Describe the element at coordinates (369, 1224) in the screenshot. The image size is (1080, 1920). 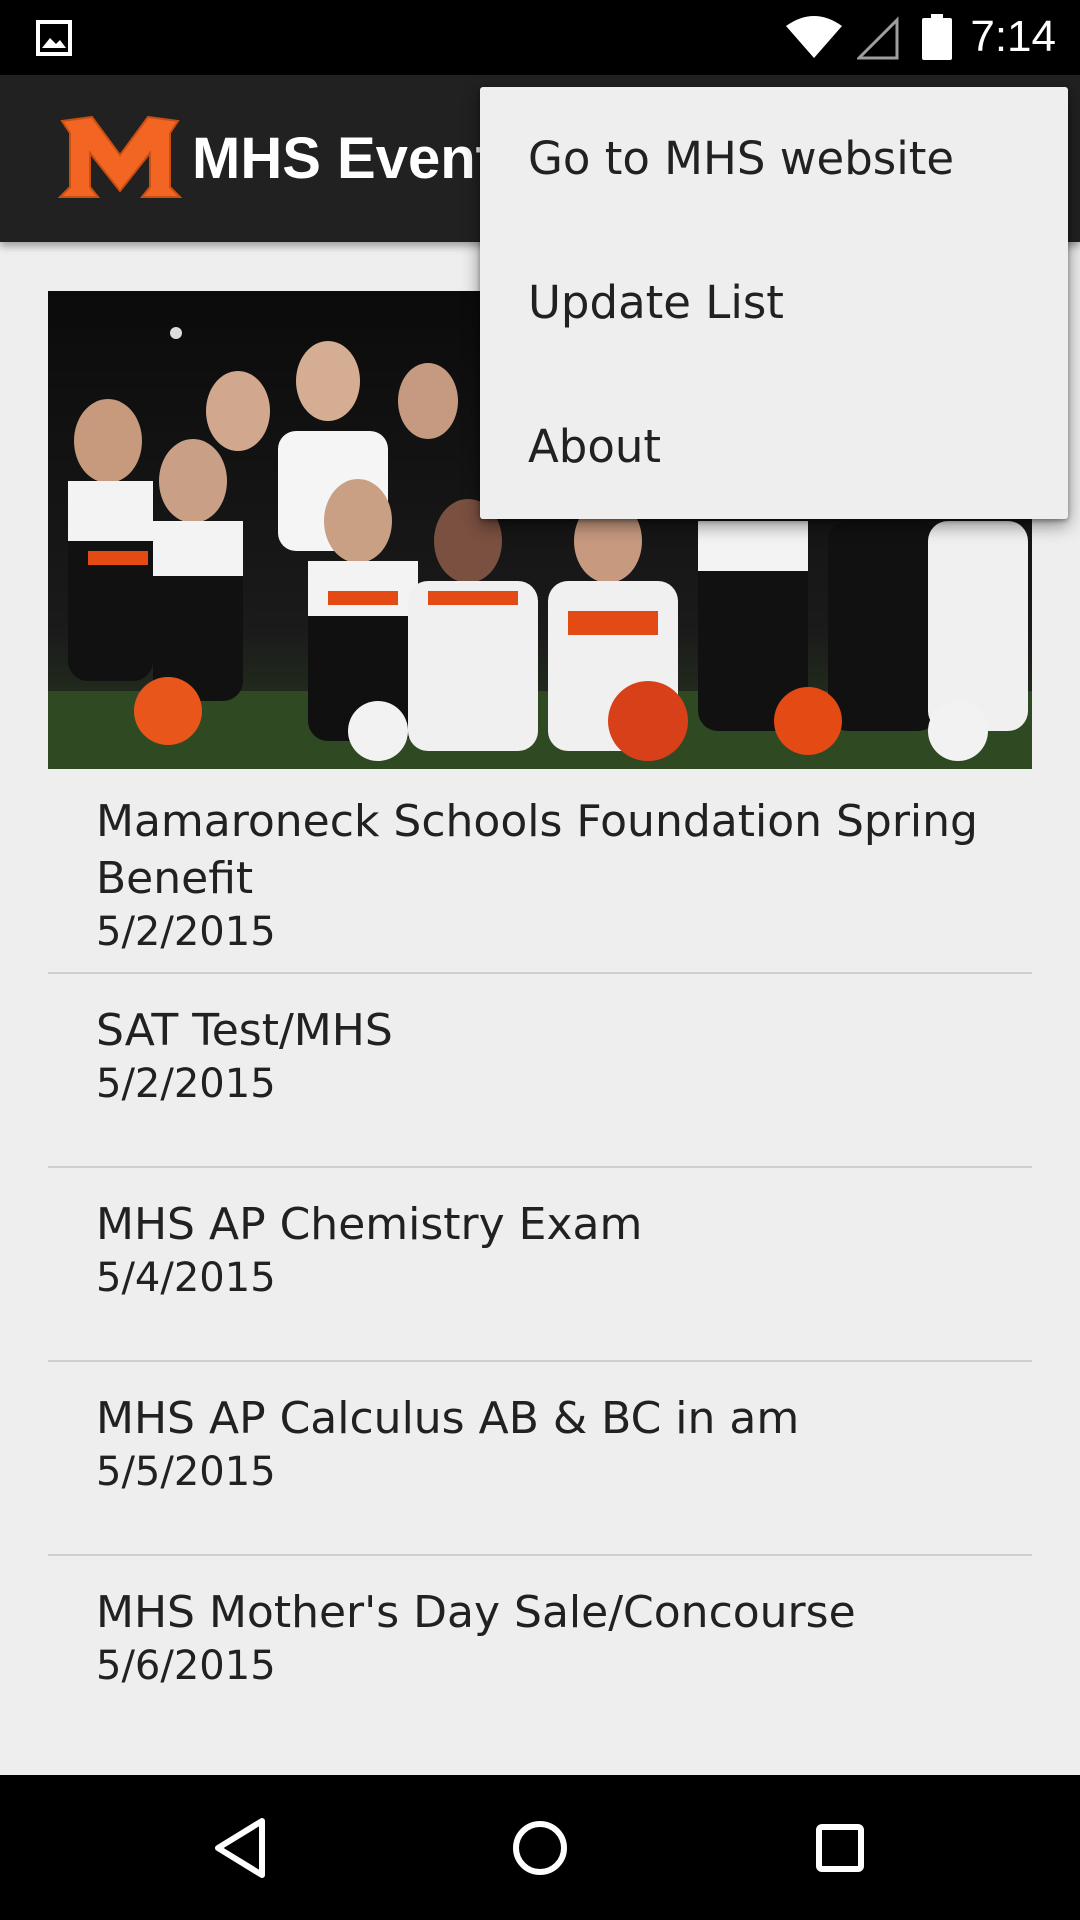
I see `event-title: MHS AP Chemistry Exam` at that location.